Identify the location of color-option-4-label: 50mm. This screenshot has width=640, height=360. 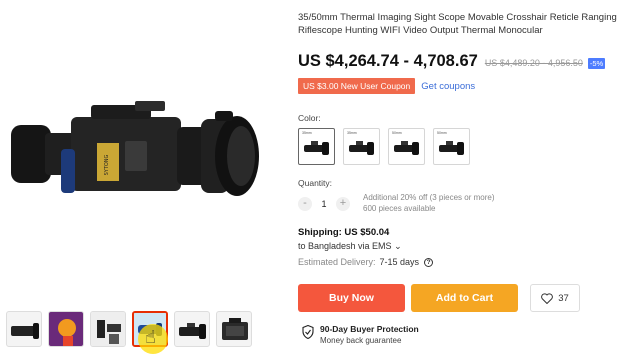
(442, 133).